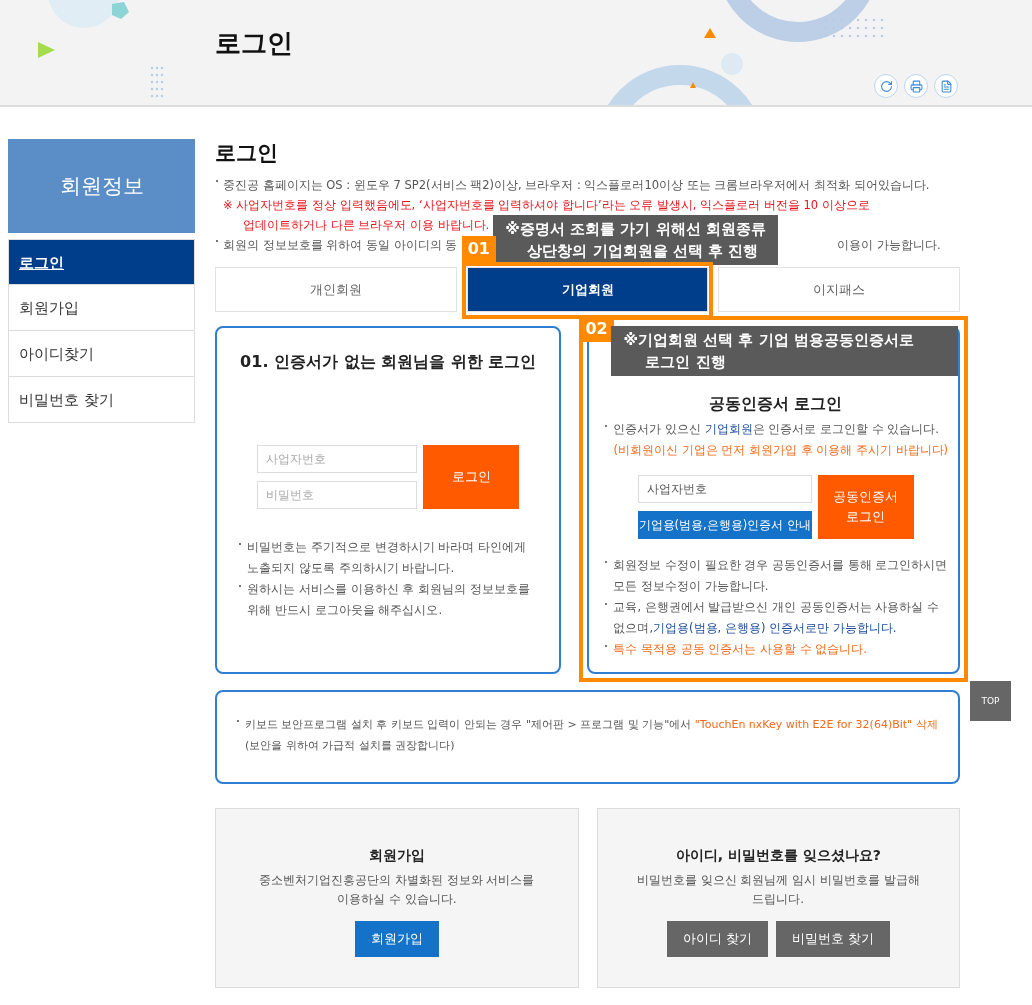 Image resolution: width=1032 pixels, height=1005 pixels. I want to click on certificate-guide-button: 기업용(범용,은행용)인증서 안내, so click(724, 525).